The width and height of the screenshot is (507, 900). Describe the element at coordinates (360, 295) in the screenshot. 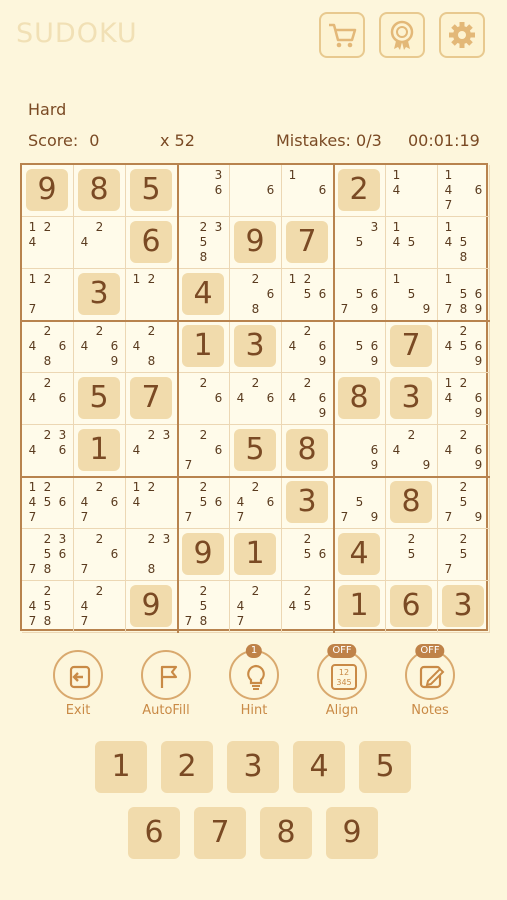

I see `board-cell: 56 7 9` at that location.